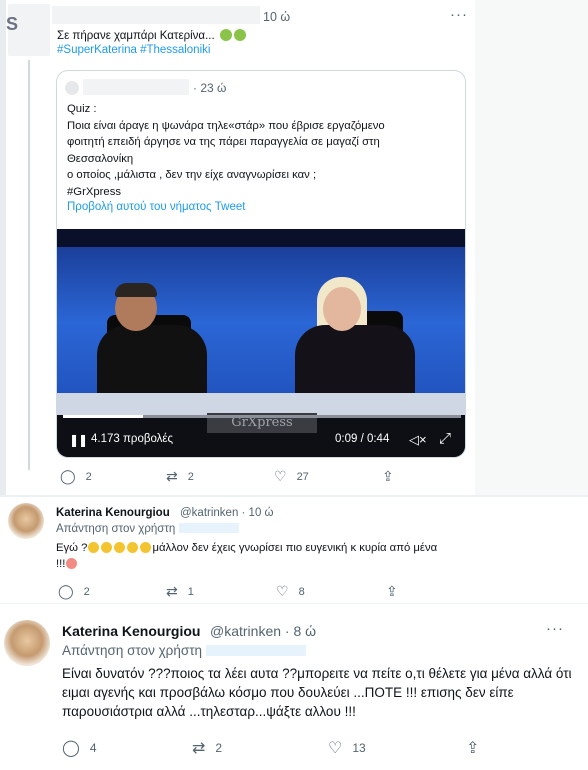 Image resolution: width=588 pixels, height=770 pixels. Describe the element at coordinates (3, 247) in the screenshot. I see `left-edge-strip` at that location.